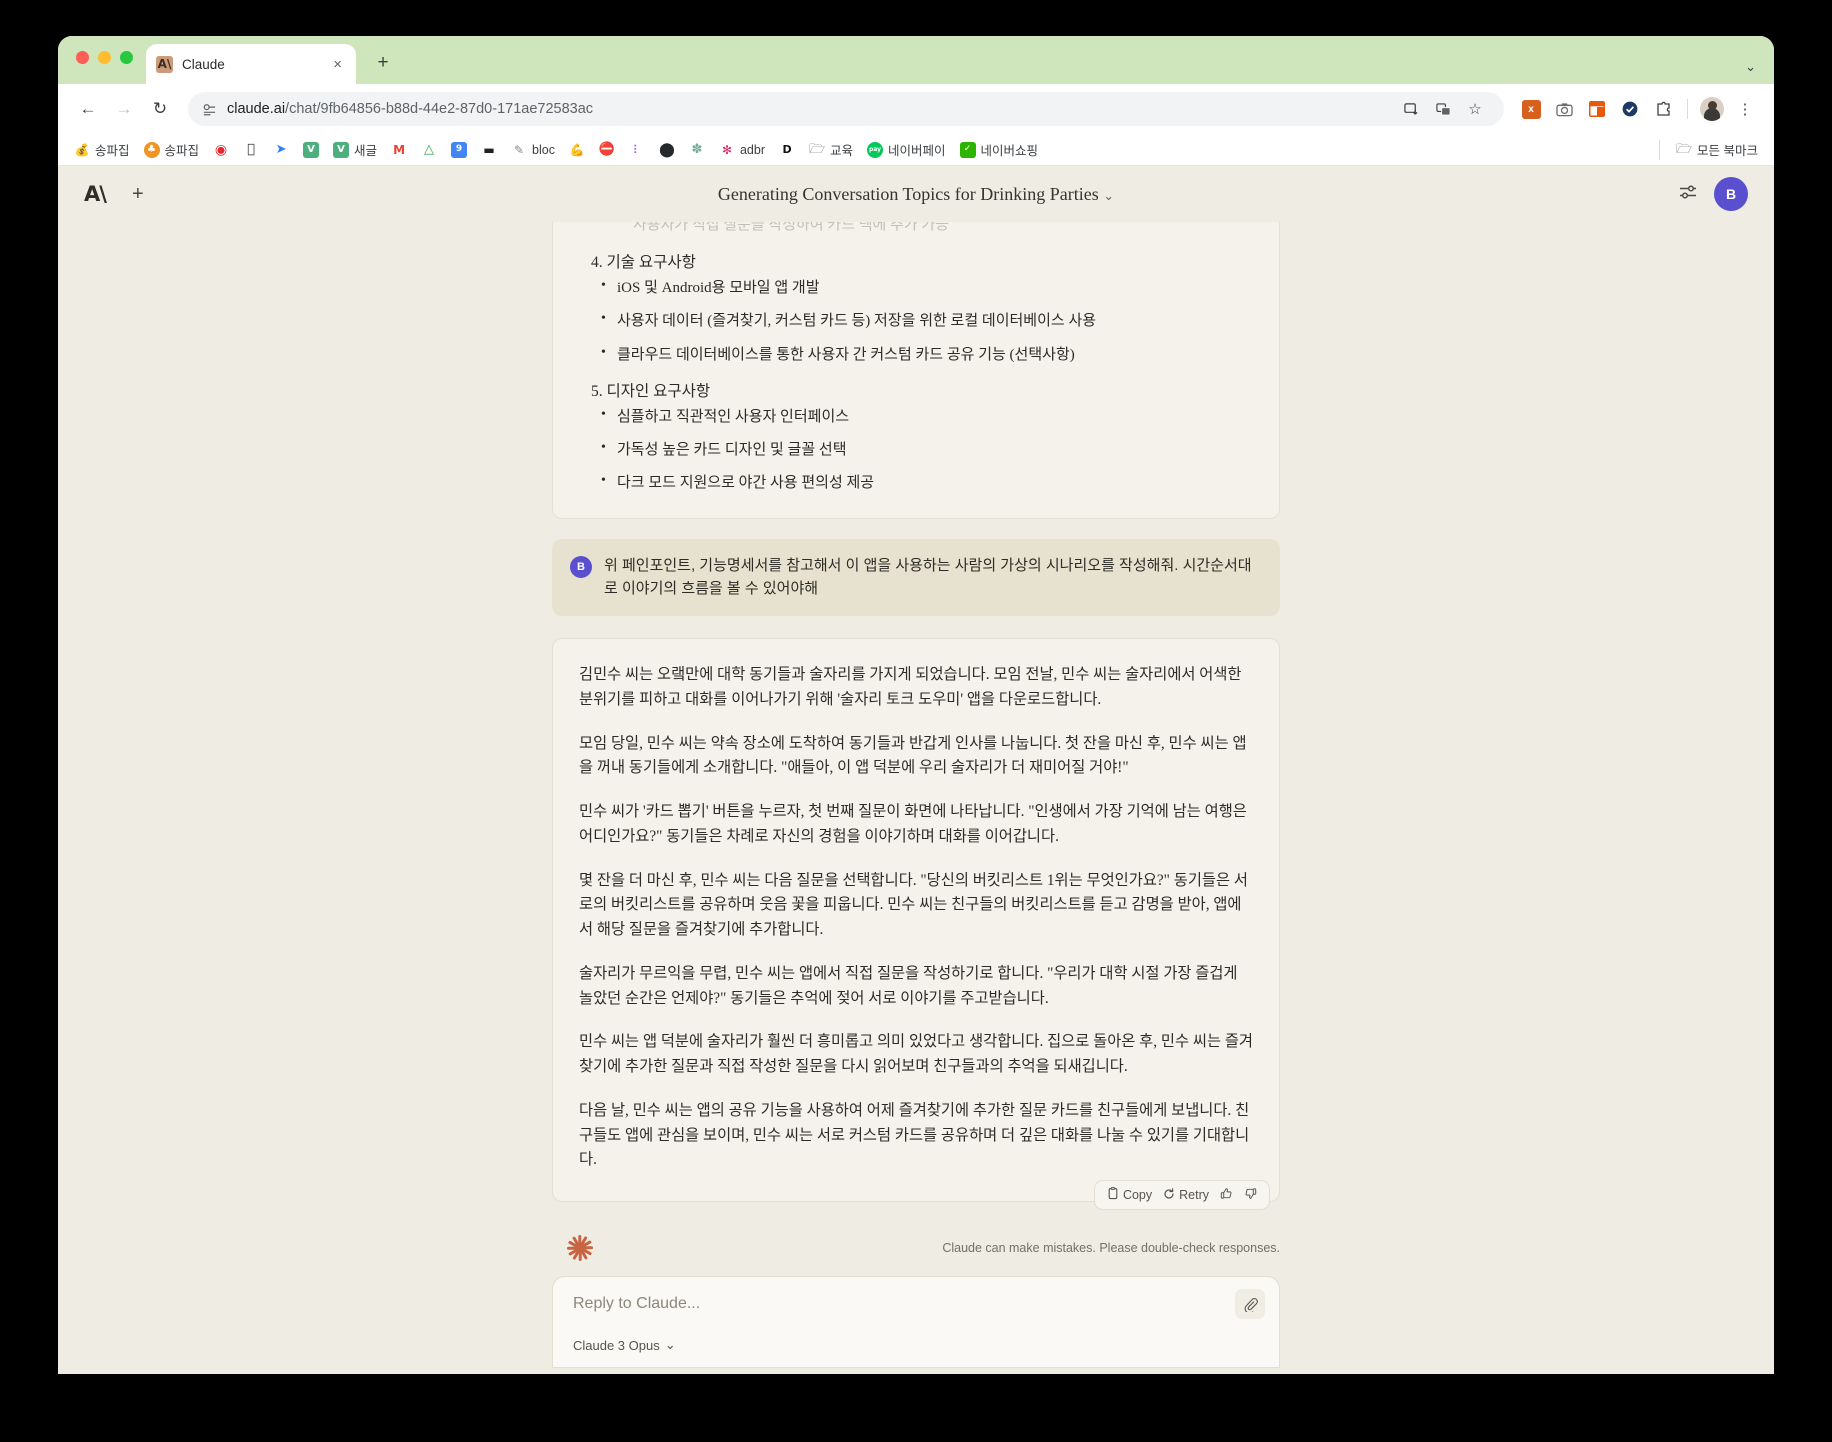 Image resolution: width=1832 pixels, height=1442 pixels. What do you see at coordinates (519, 149) in the screenshot?
I see `pen-icon: ✎` at bounding box center [519, 149].